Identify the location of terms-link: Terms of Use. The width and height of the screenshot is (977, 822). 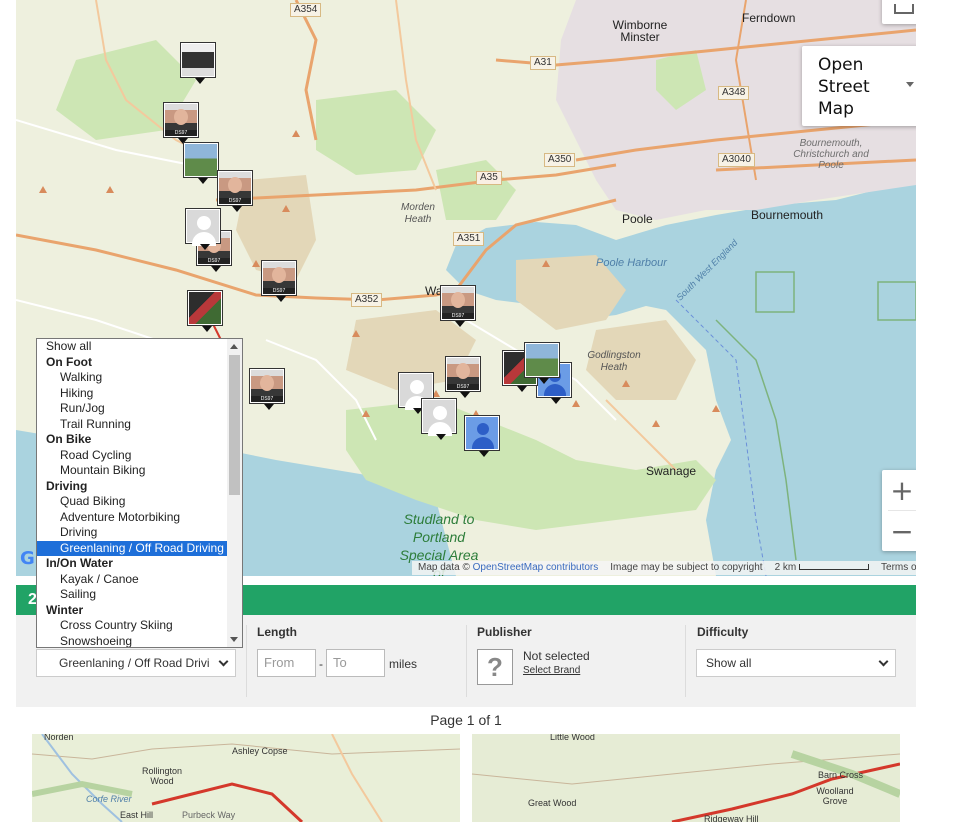
(898, 568).